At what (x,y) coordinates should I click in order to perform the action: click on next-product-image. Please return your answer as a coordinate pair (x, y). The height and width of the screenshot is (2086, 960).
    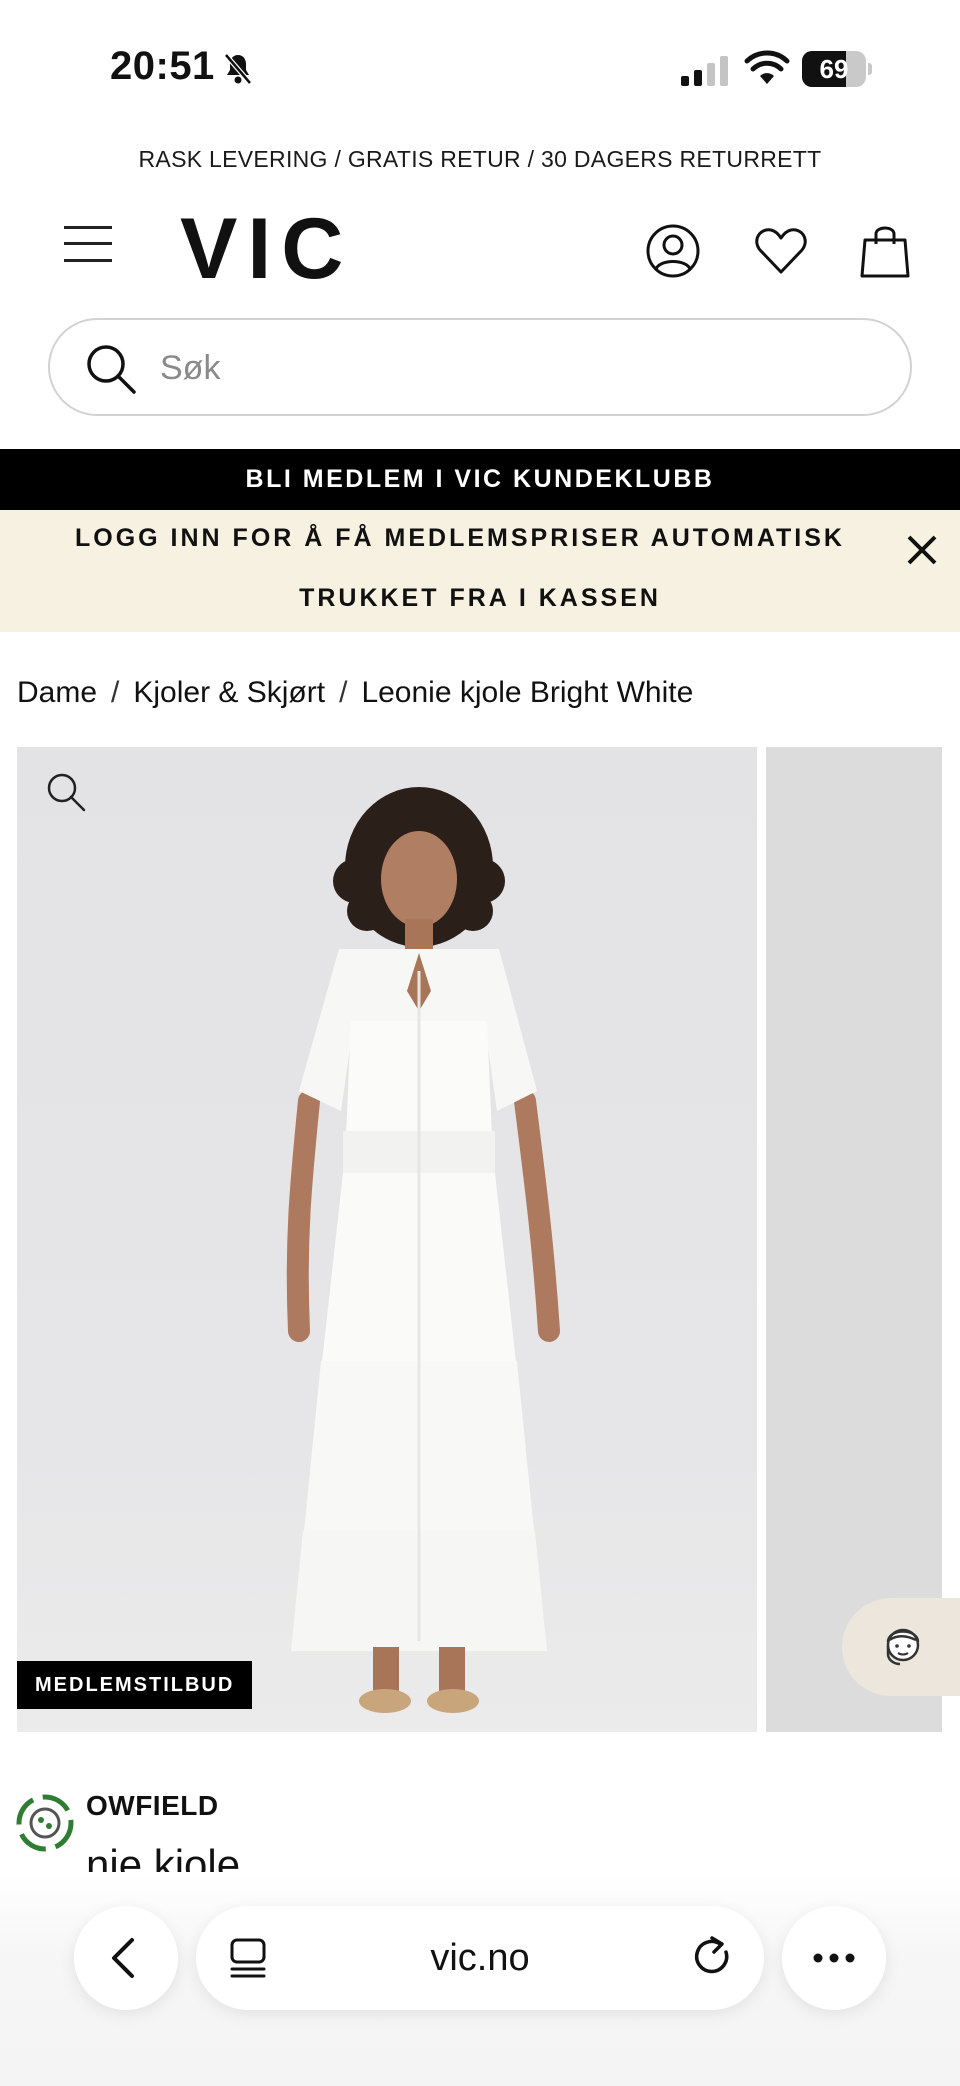
    Looking at the image, I should click on (854, 1239).